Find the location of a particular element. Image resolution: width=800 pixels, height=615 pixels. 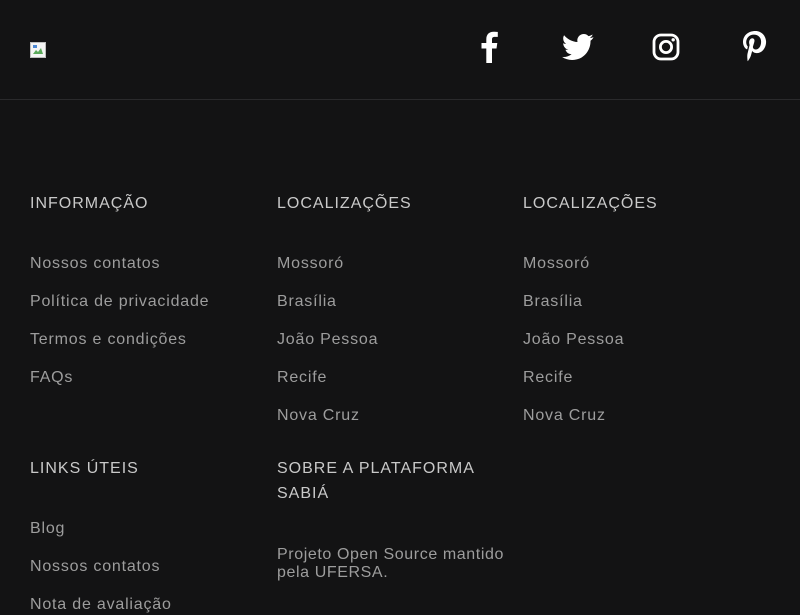

info-heading: INFORMAÇÃO is located at coordinates (89, 203).